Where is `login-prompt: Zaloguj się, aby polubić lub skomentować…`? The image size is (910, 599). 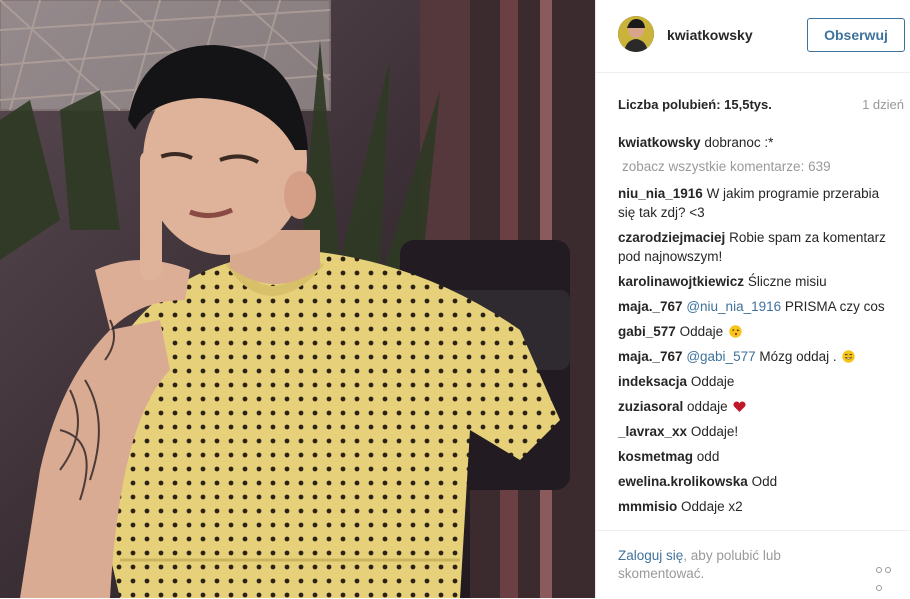 login-prompt: Zaloguj się, aby polubić lub skomentować… is located at coordinates (728, 565).